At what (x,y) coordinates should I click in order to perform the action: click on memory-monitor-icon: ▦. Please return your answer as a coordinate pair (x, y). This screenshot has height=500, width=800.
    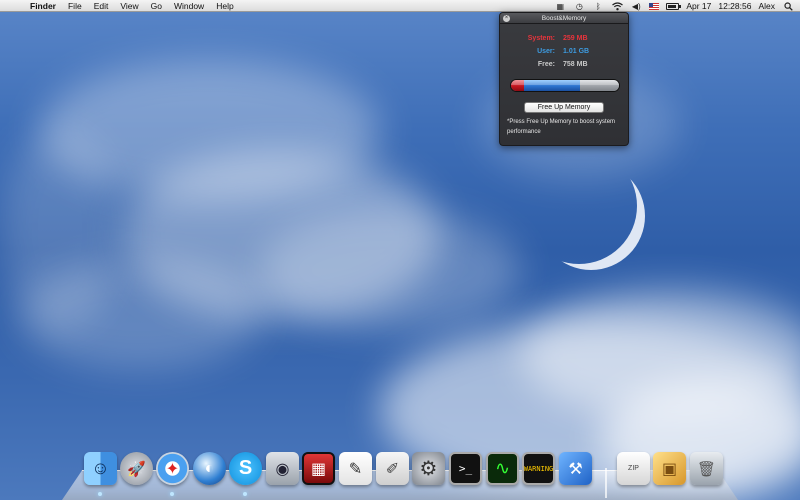
    Looking at the image, I should click on (560, 6).